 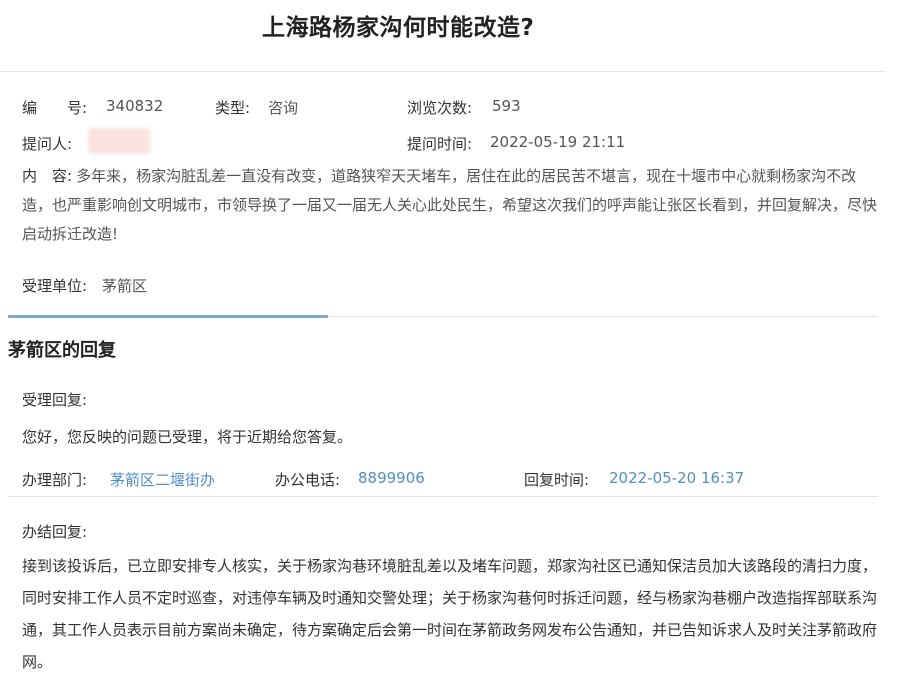 What do you see at coordinates (119, 141) in the screenshot?
I see `asker-name-masked` at bounding box center [119, 141].